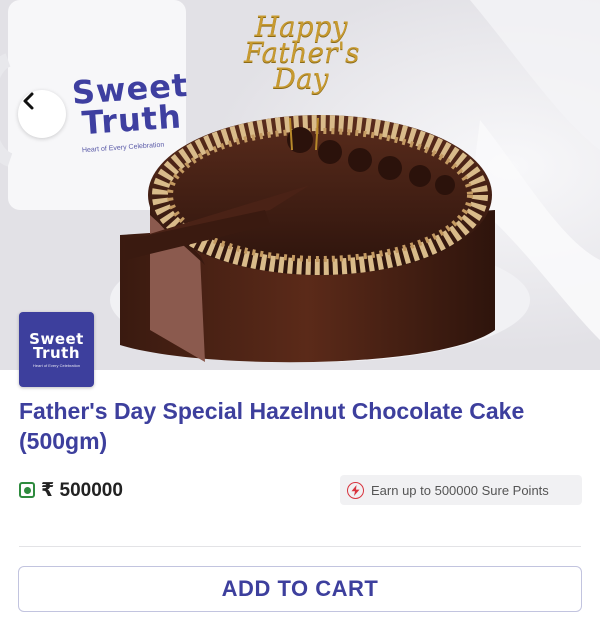 Image resolution: width=600 pixels, height=639 pixels. What do you see at coordinates (28, 101) in the screenshot?
I see `chevron-left-icon` at bounding box center [28, 101].